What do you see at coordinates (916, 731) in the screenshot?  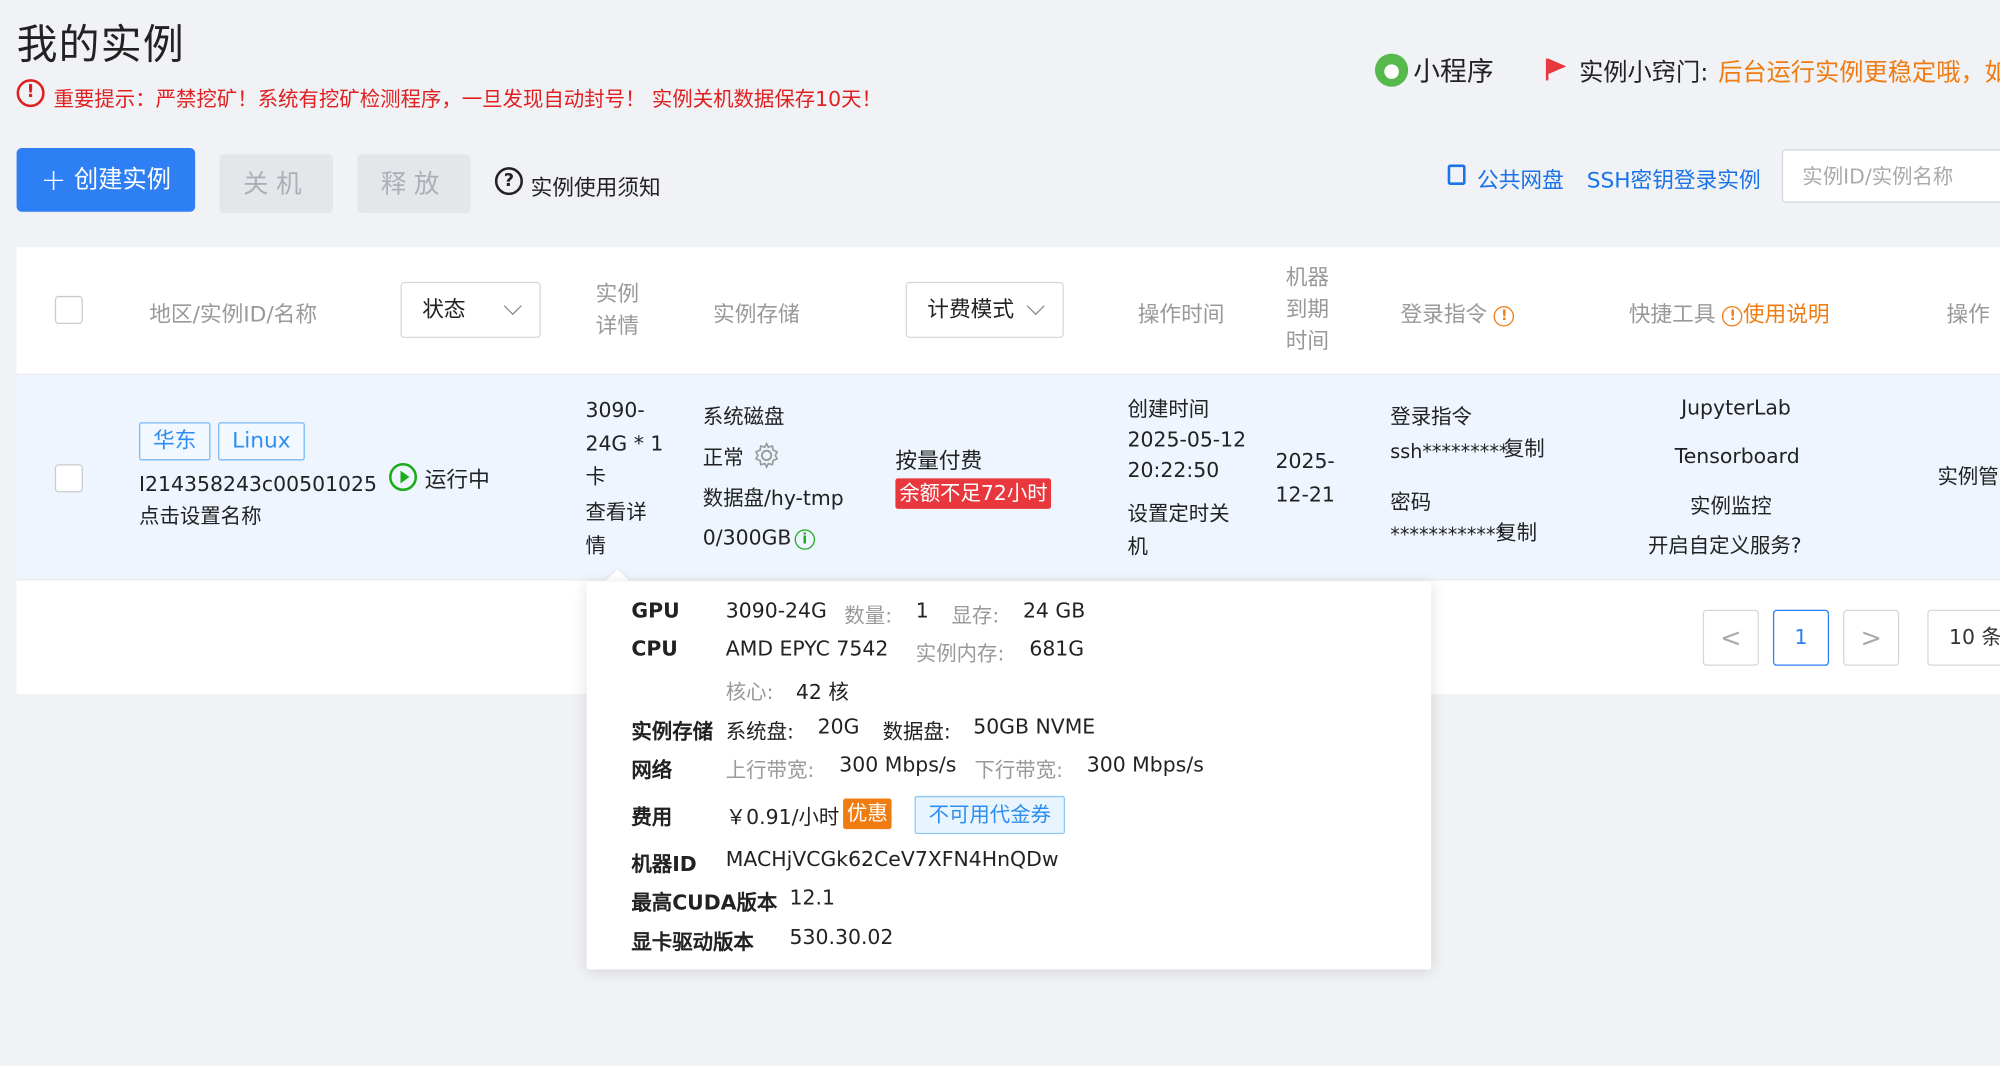 I see `data-disk-key: 数据盘:` at bounding box center [916, 731].